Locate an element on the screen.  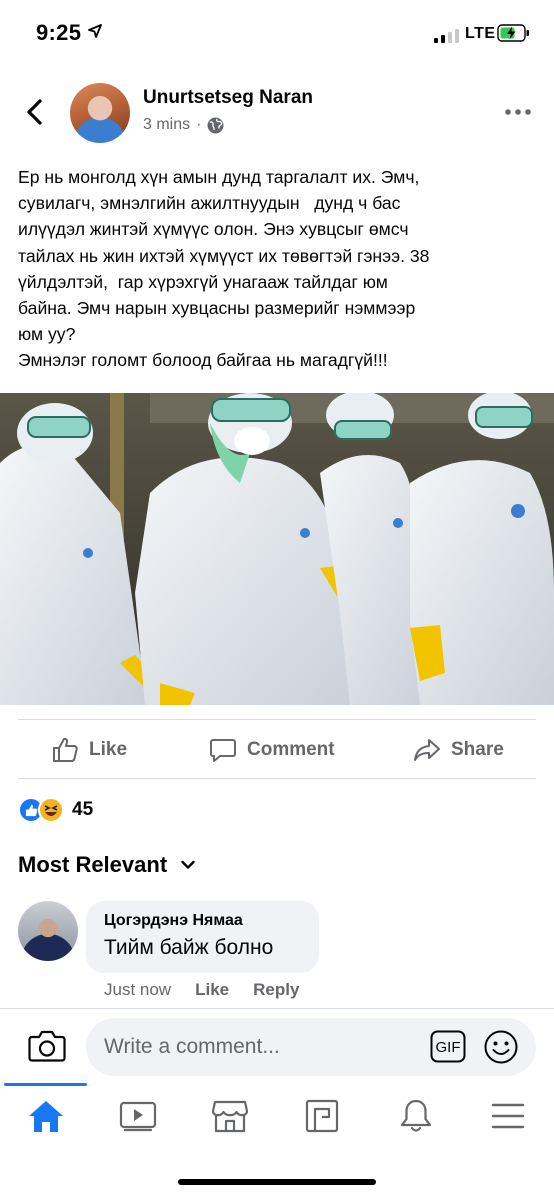
marketplace-icon is located at coordinates (230, 1116).